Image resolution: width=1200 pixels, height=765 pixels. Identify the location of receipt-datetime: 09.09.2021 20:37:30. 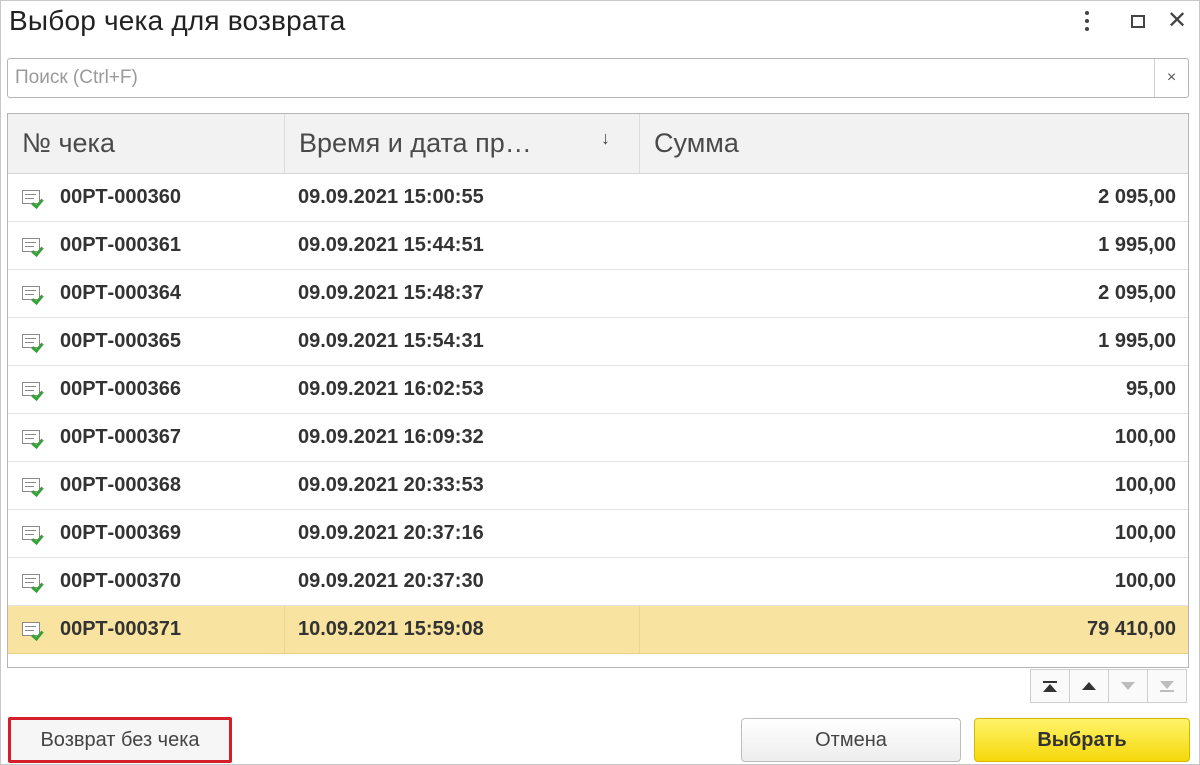
(391, 581).